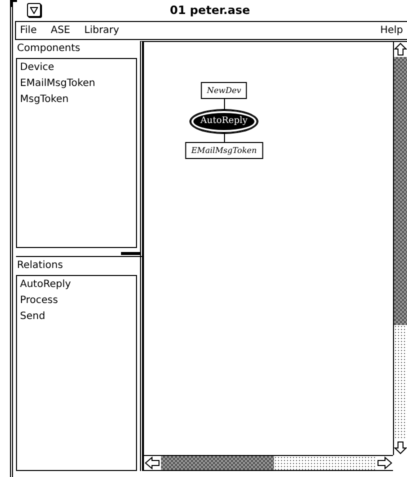 This screenshot has width=407, height=477. I want to click on menu-item: ASE, so click(60, 31).